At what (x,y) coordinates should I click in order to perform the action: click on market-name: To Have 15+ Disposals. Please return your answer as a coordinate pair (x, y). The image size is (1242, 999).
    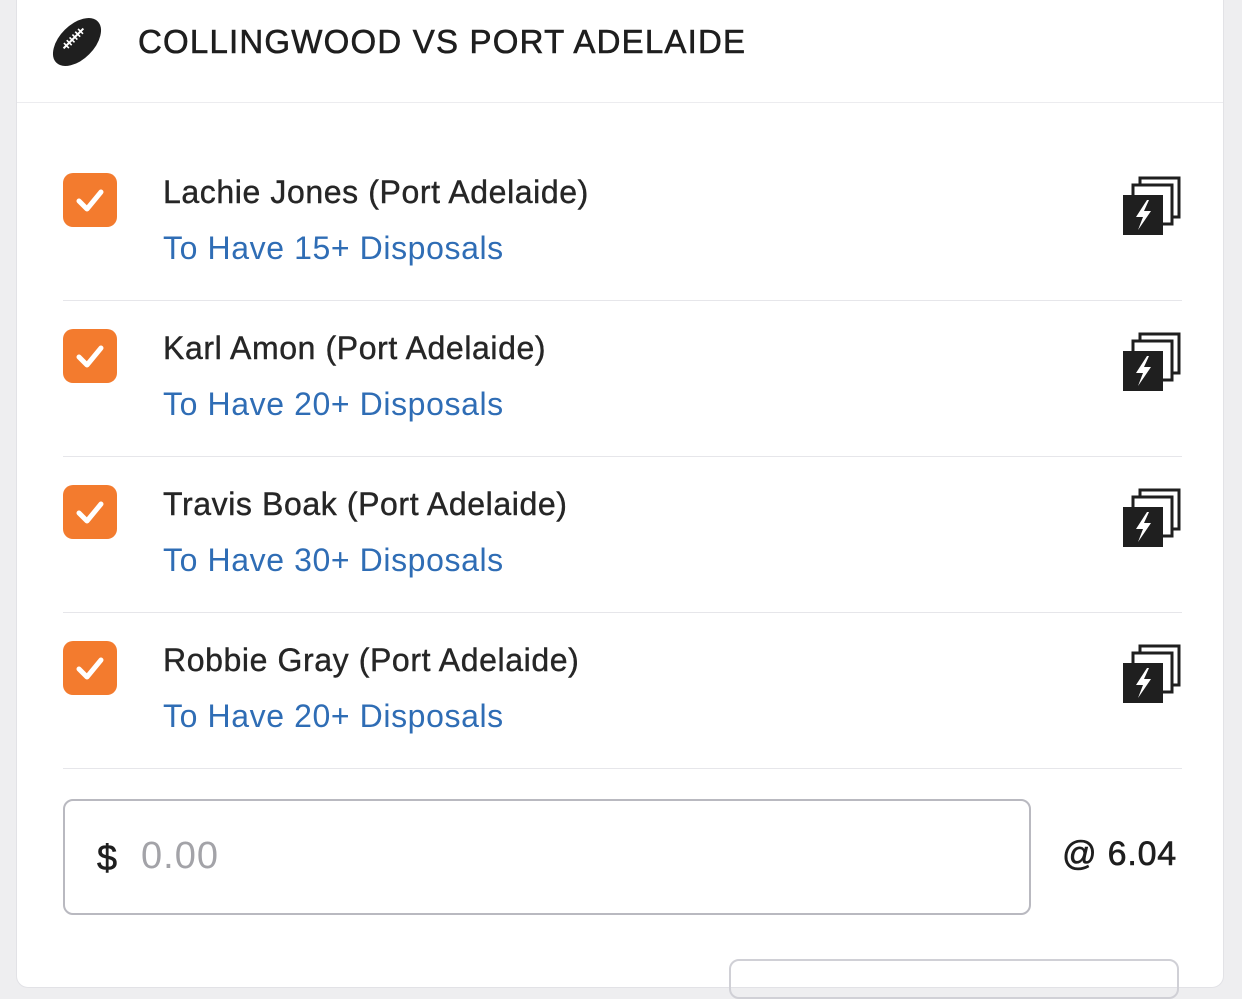
    Looking at the image, I should click on (333, 248).